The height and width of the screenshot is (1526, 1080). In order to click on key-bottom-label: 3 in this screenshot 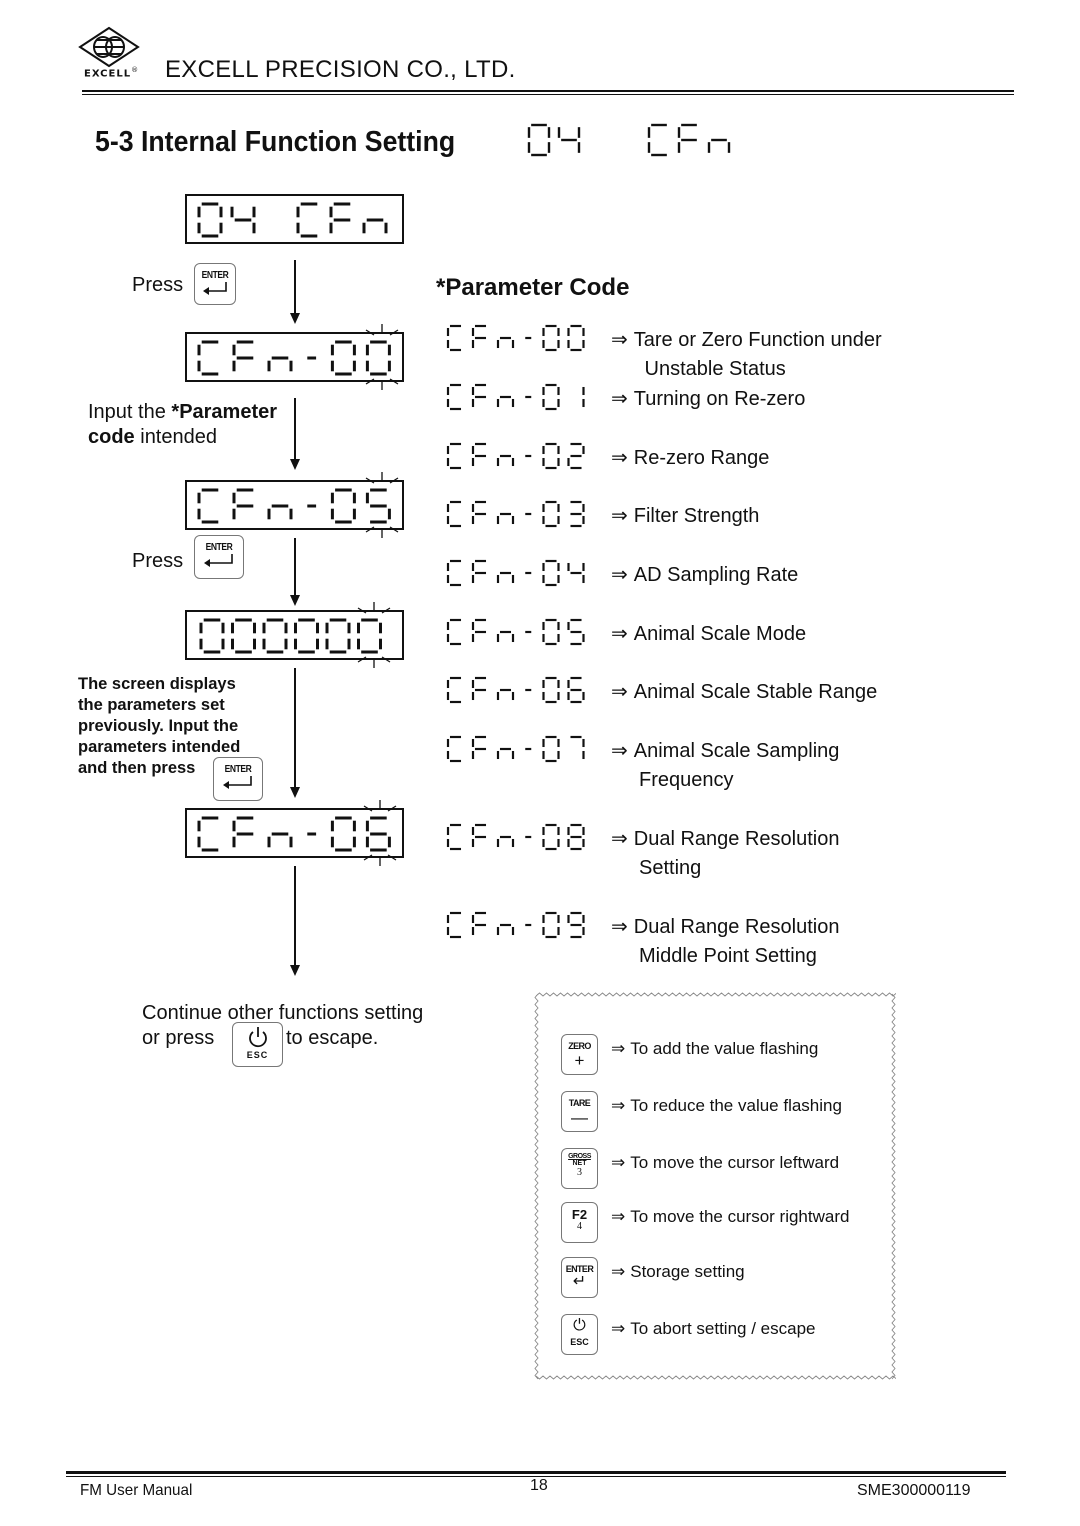, I will do `click(579, 1172)`.